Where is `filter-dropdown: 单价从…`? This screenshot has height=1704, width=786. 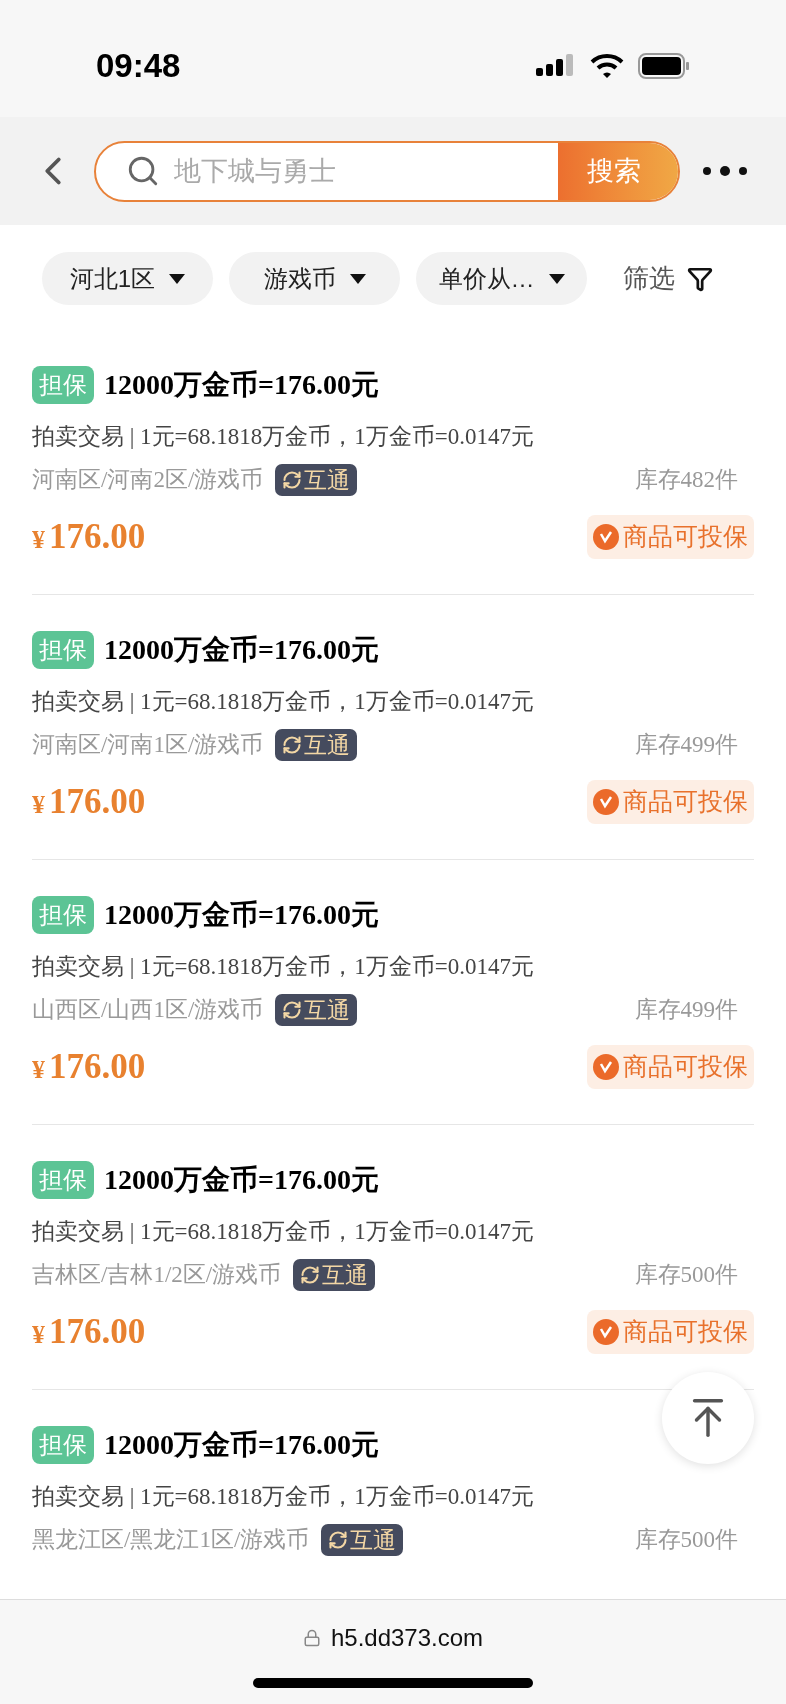
filter-dropdown: 单价从… is located at coordinates (501, 278).